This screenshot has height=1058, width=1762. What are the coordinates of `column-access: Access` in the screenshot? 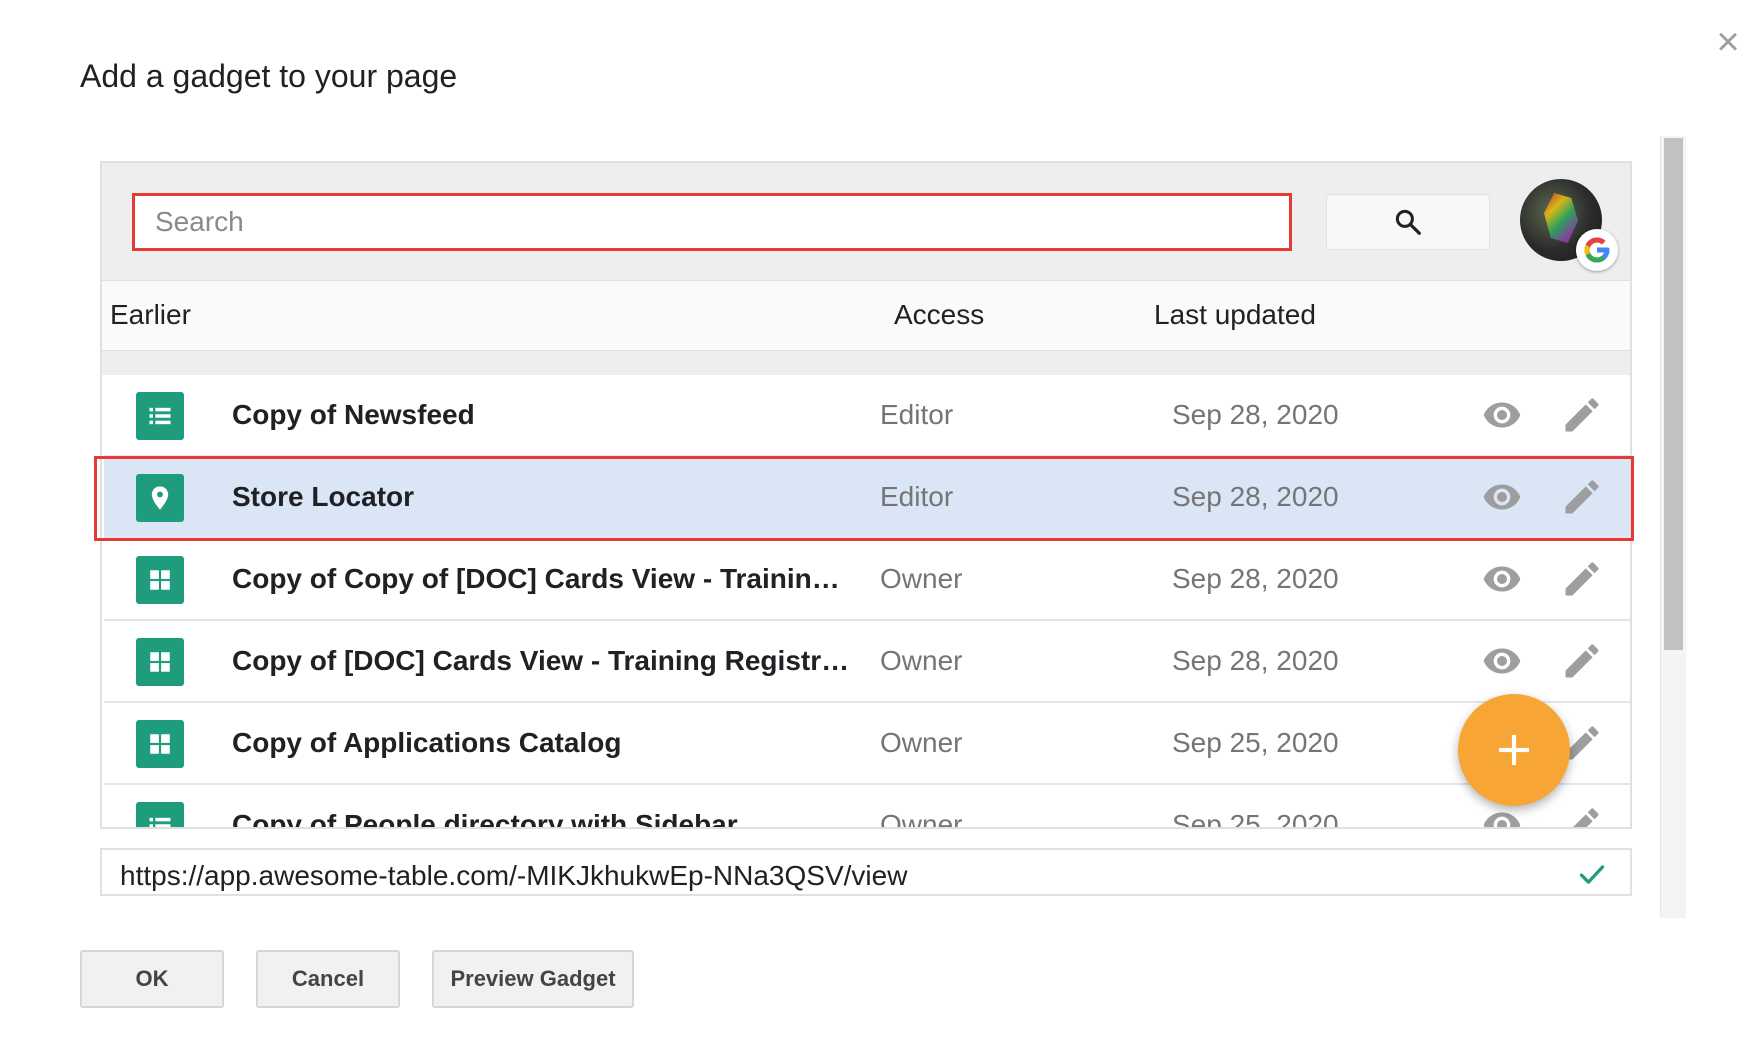 It's located at (939, 315).